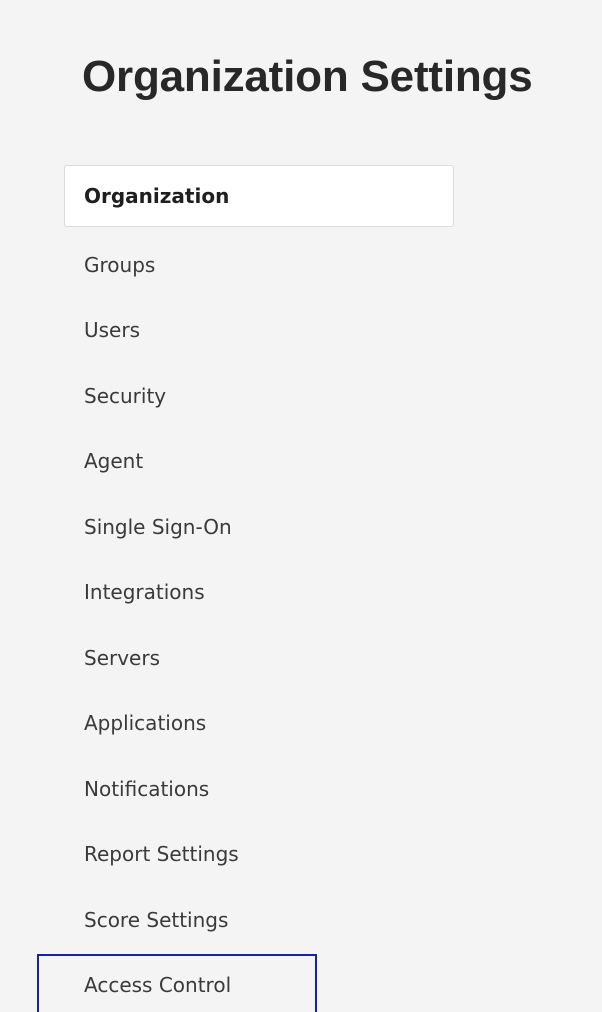 This screenshot has height=1012, width=602. Describe the element at coordinates (156, 920) in the screenshot. I see `nav-item-label: Score Settings` at that location.